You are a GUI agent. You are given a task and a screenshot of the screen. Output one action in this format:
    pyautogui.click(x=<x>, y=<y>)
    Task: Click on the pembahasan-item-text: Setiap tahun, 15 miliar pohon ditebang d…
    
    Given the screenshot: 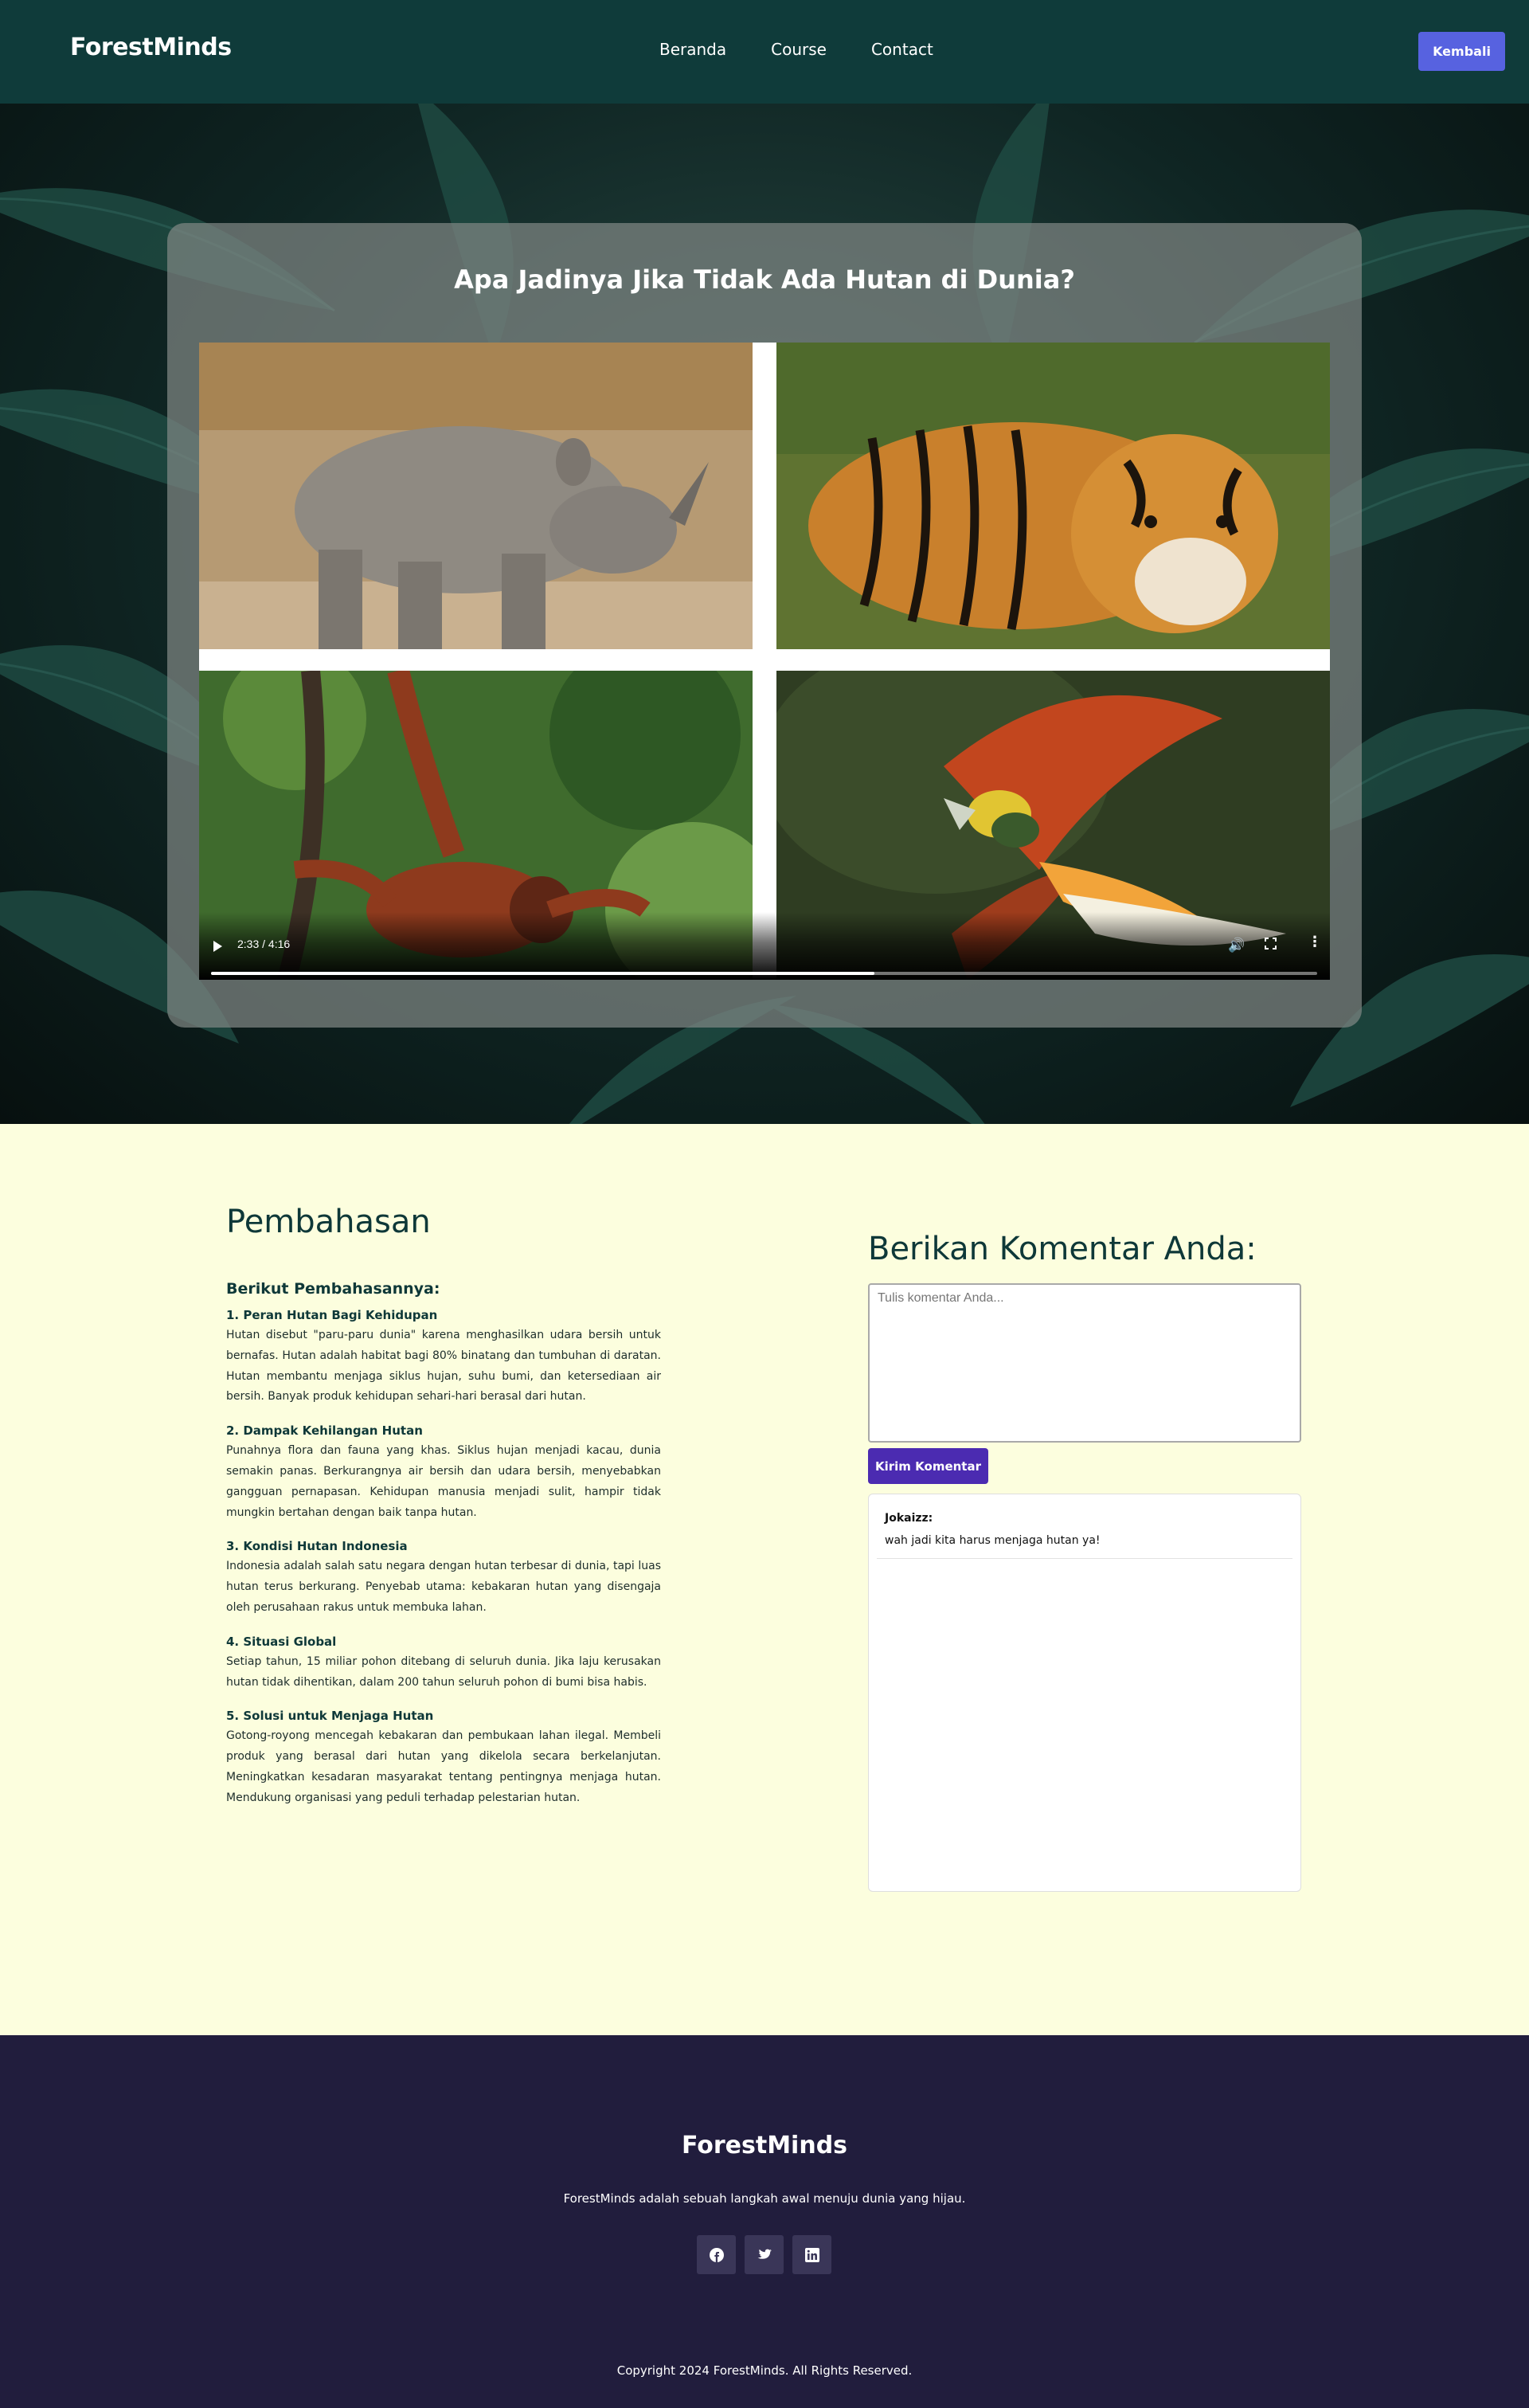 What is the action you would take?
    pyautogui.click(x=443, y=1671)
    